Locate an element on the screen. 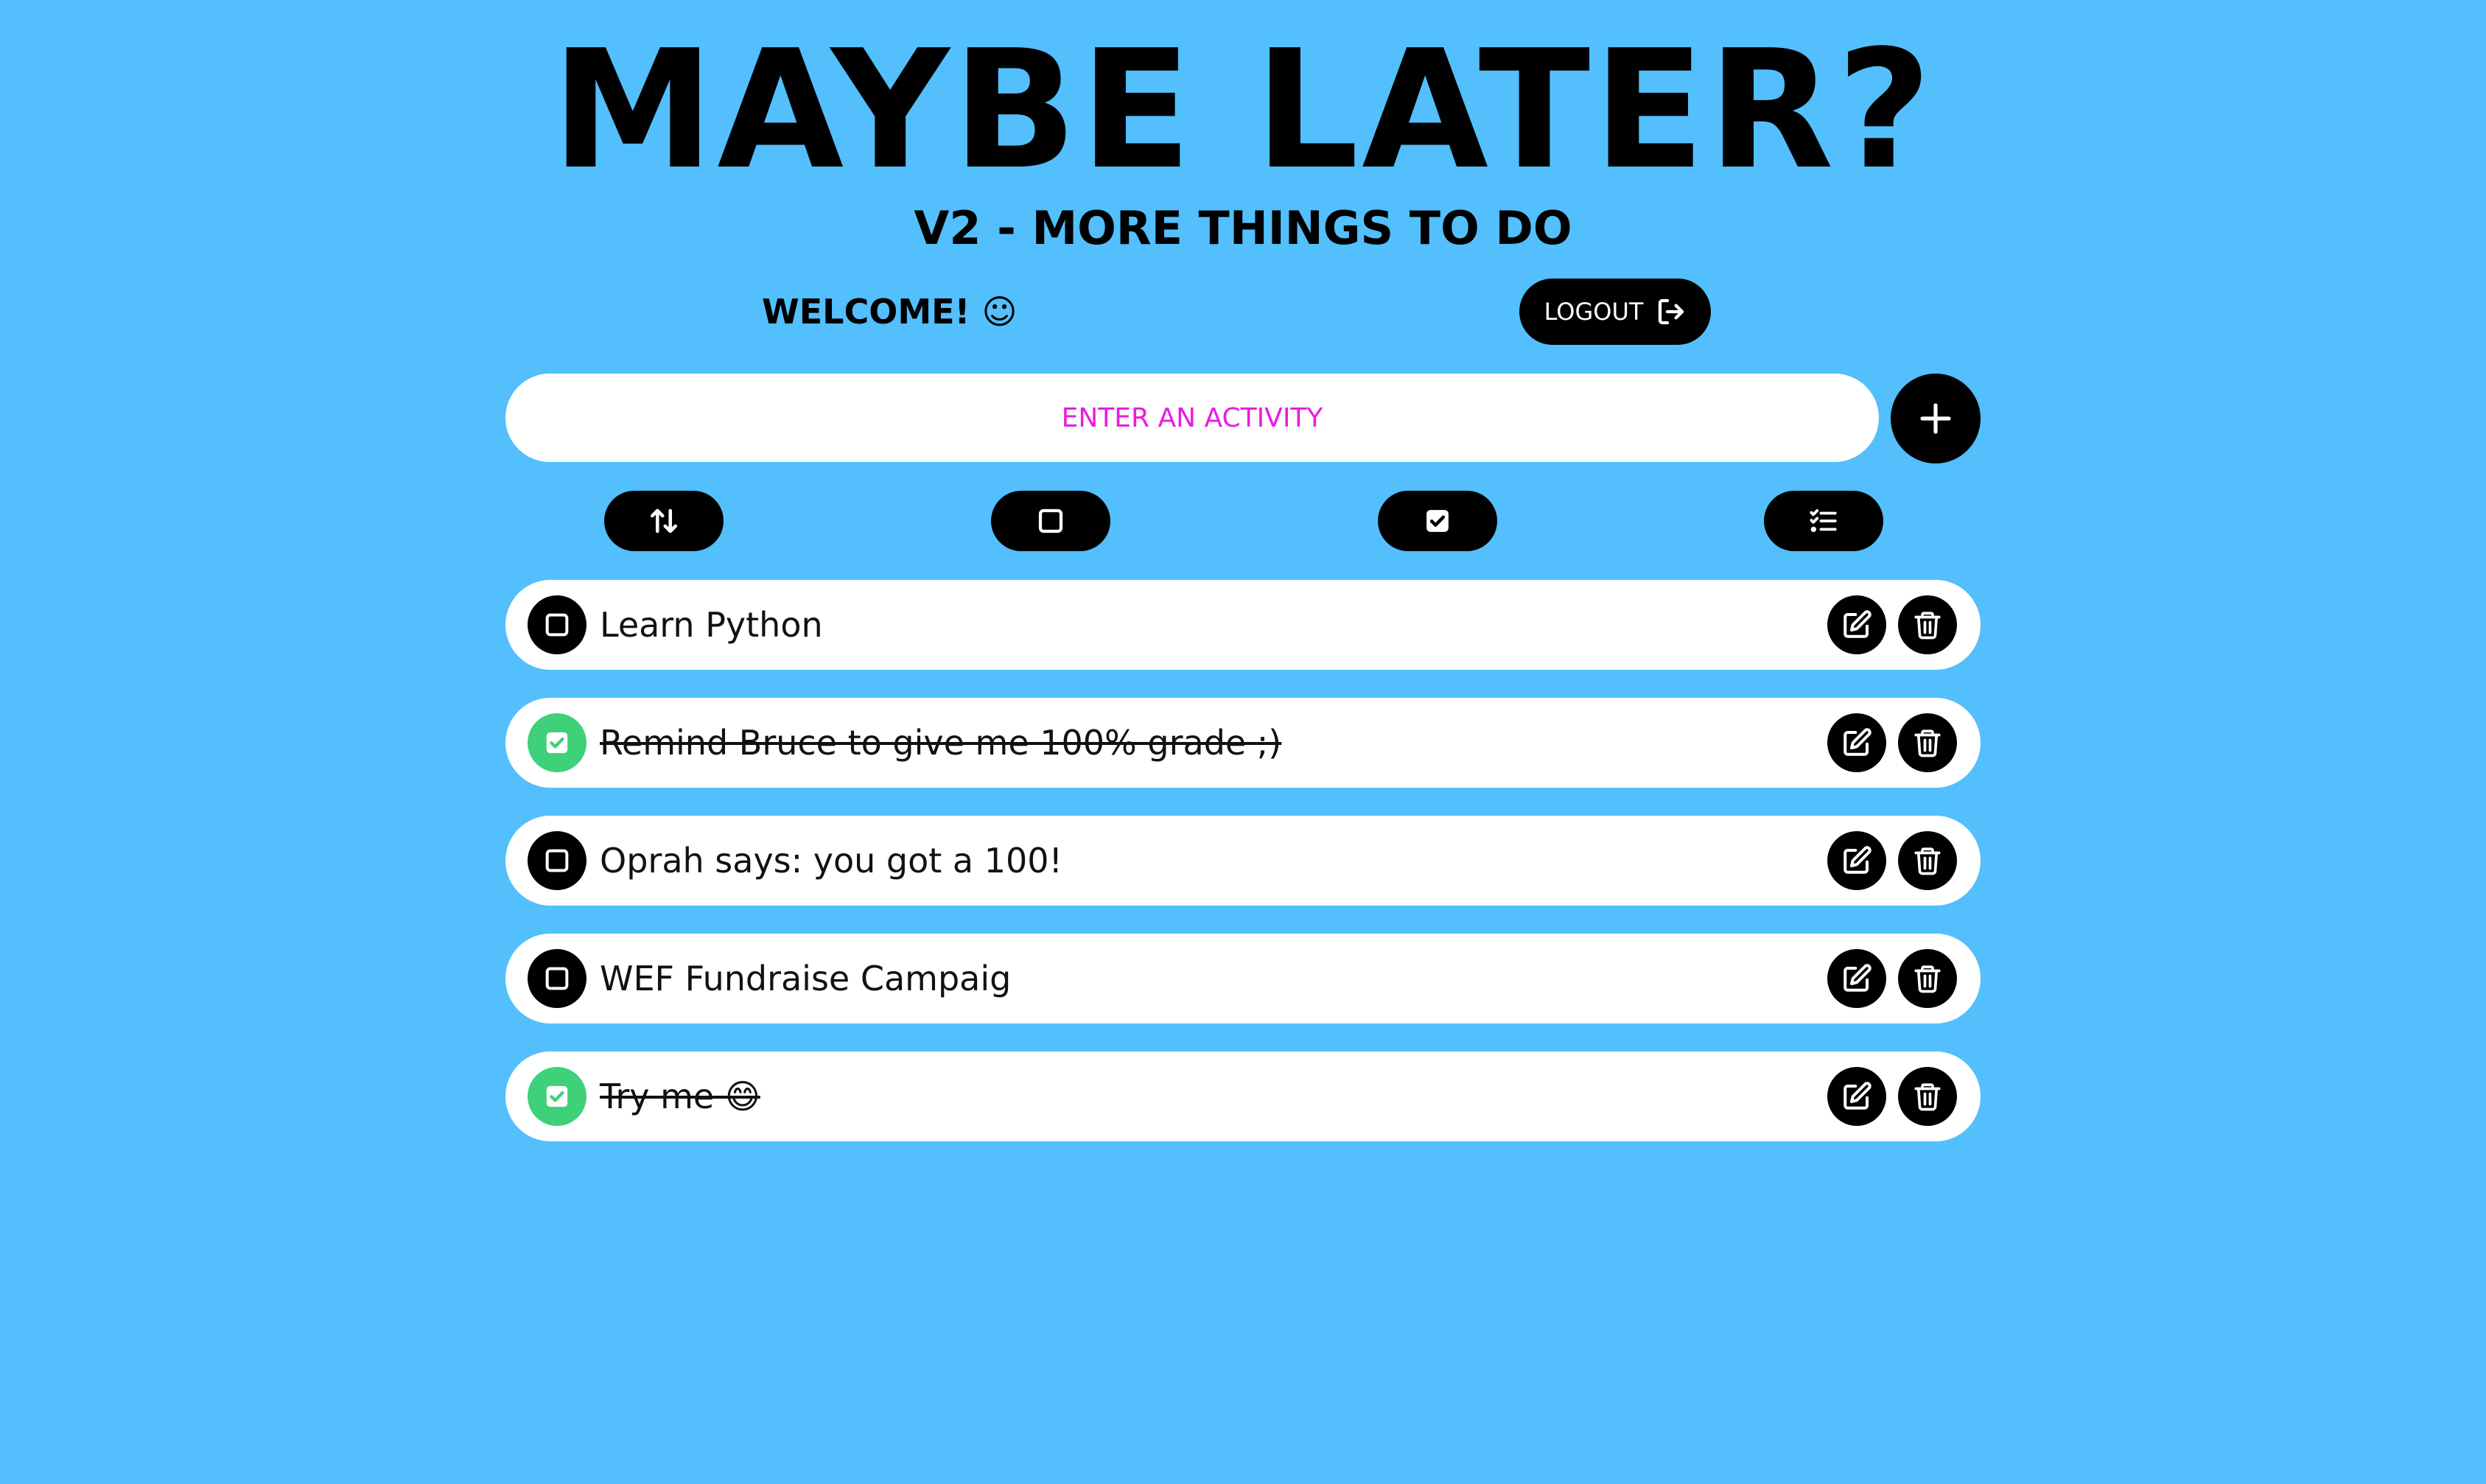  plus-icon is located at coordinates (1935, 418).